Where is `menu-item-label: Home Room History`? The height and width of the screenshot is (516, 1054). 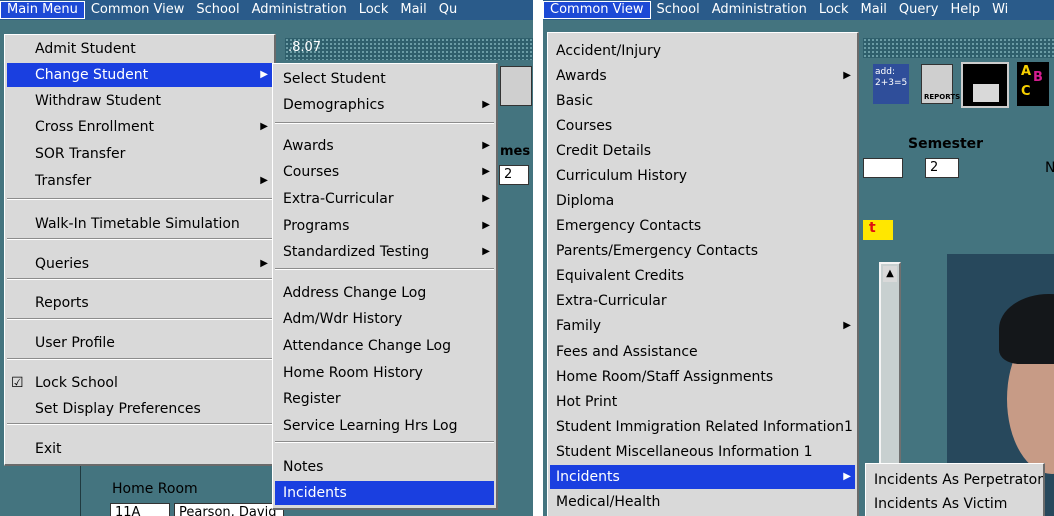
menu-item-label: Home Room History is located at coordinates (353, 373).